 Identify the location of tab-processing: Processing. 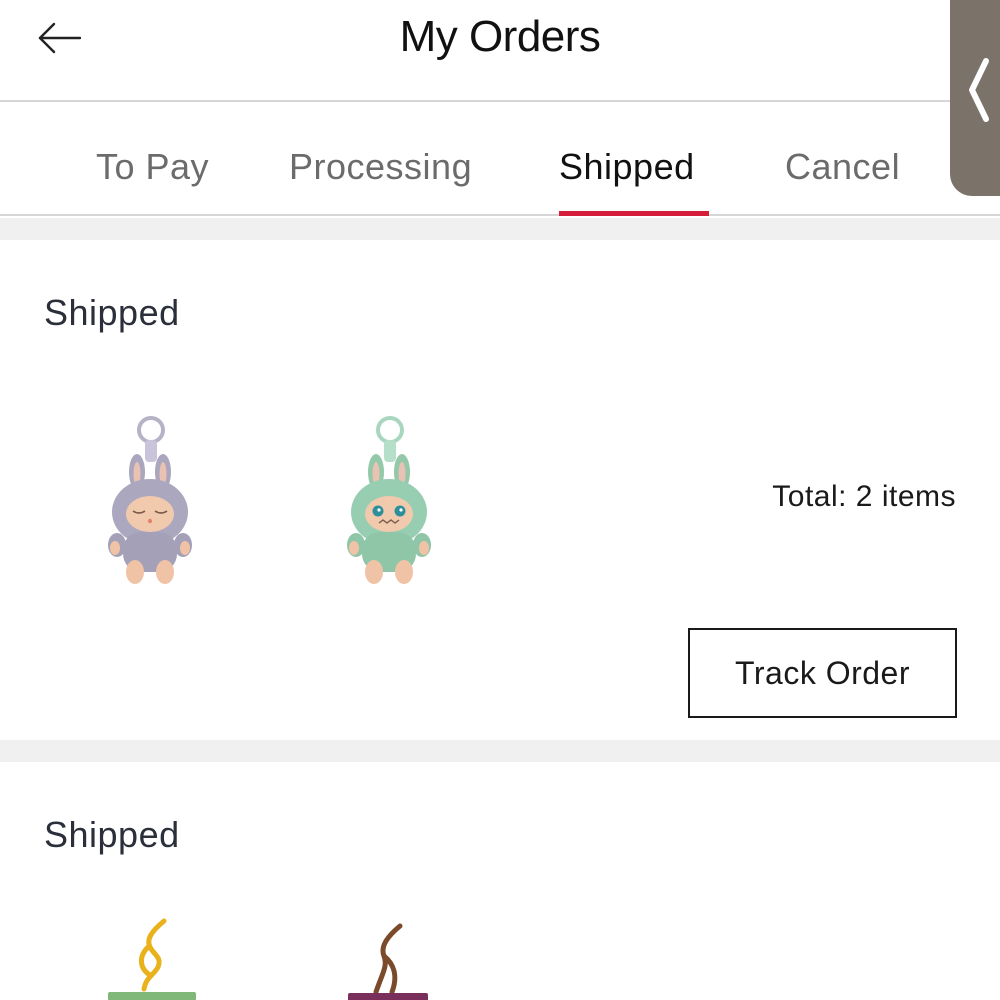
(380, 167).